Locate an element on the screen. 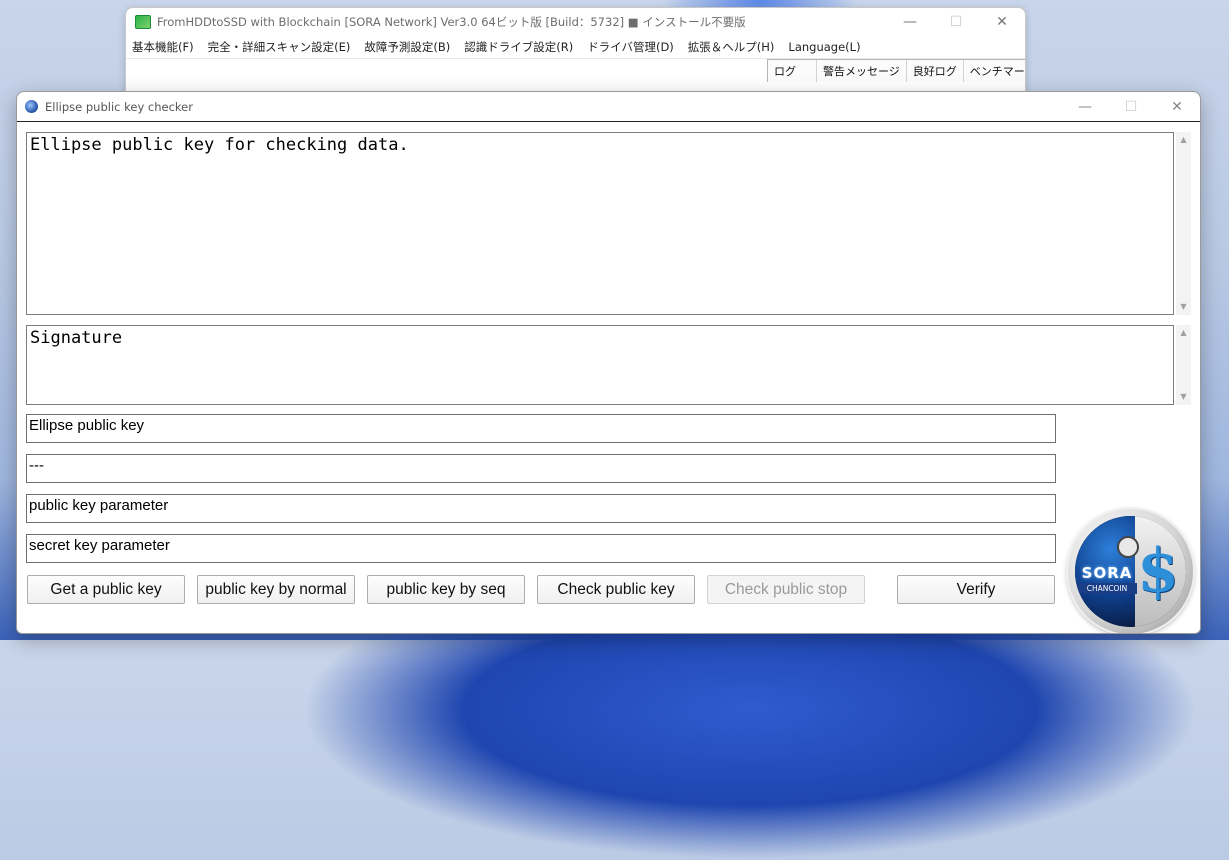 Image resolution: width=1229 pixels, height=860 pixels. menu-driver-management: ドライバ管理(D) is located at coordinates (630, 47).